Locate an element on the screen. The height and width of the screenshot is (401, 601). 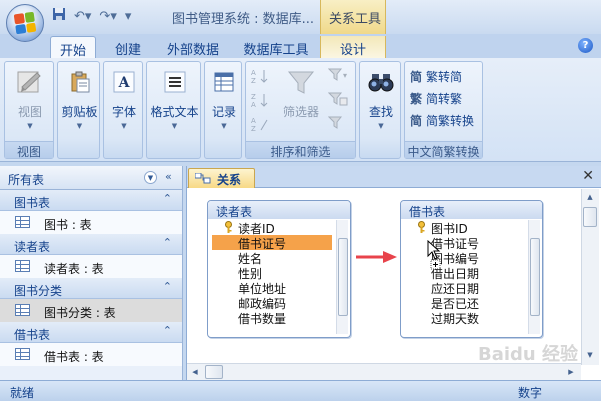
simplified-to-traditional-button: 繁 简转繁 is located at coordinates (436, 98).